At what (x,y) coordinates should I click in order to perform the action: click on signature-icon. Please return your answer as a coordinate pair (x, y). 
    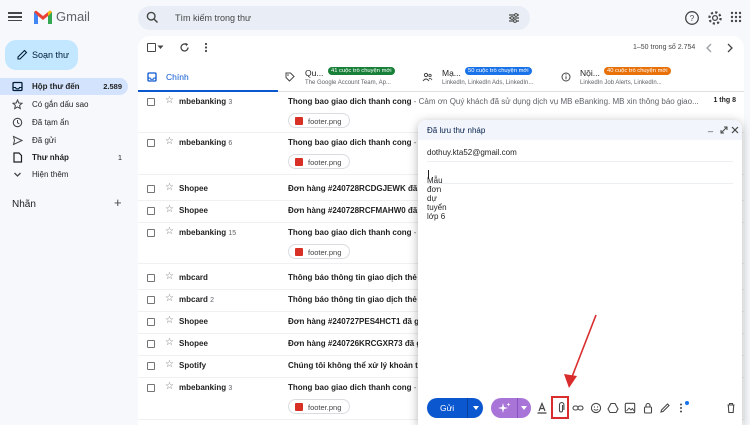
    Looking at the image, I should click on (665, 408).